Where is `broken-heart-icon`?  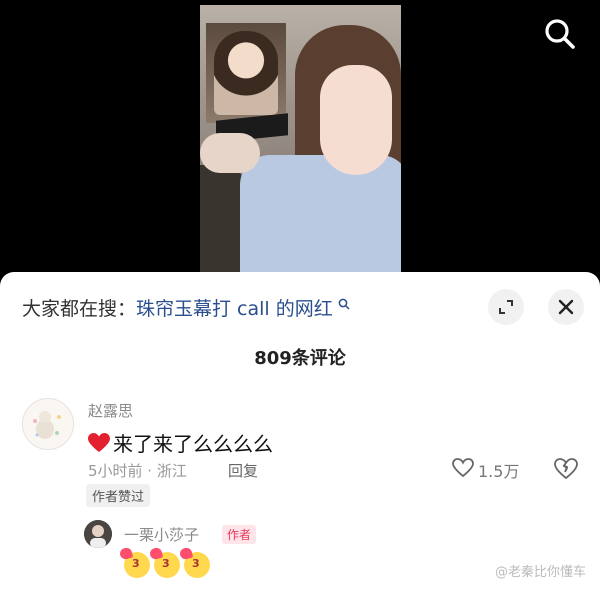
broken-heart-icon is located at coordinates (566, 469).